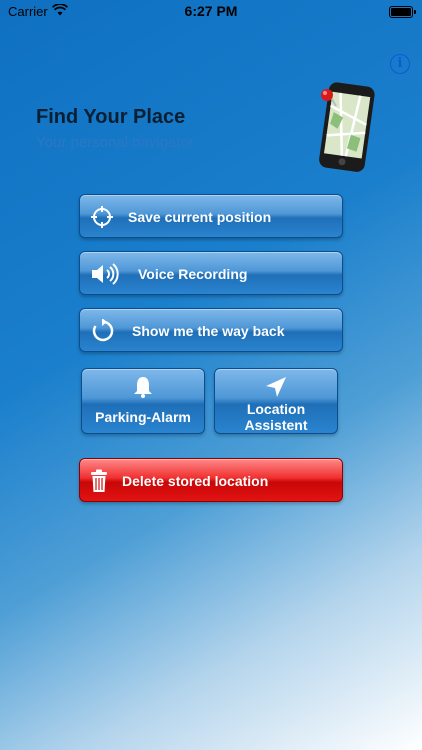  I want to click on info-icon: i, so click(400, 64).